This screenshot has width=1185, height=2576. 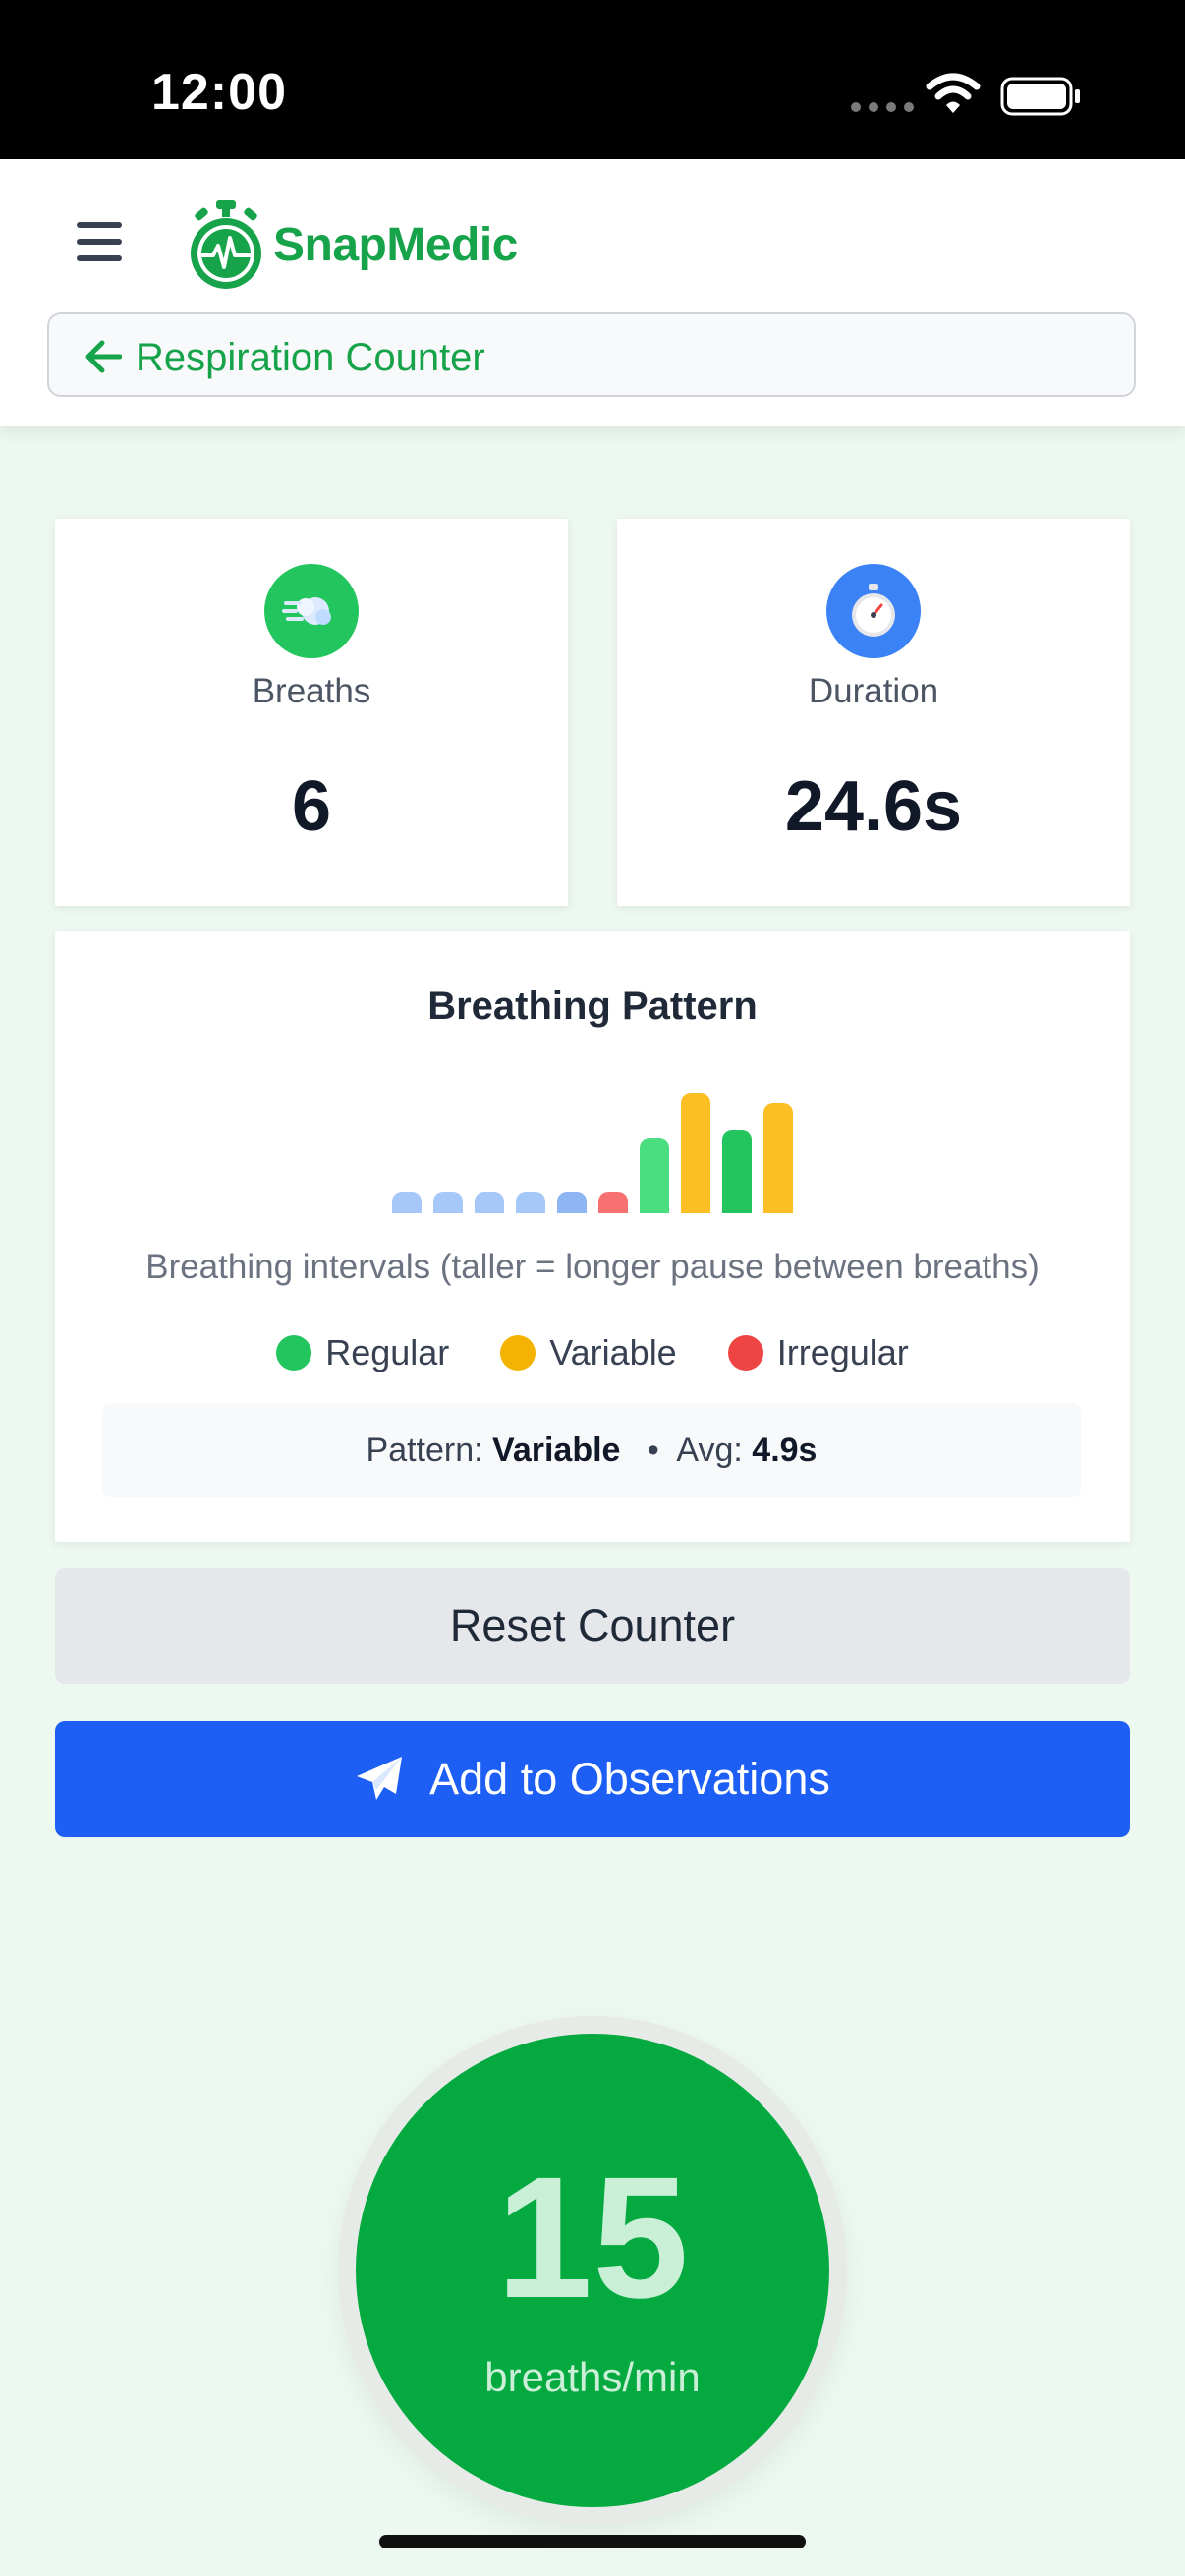 What do you see at coordinates (380, 1778) in the screenshot?
I see `paper-plane-icon` at bounding box center [380, 1778].